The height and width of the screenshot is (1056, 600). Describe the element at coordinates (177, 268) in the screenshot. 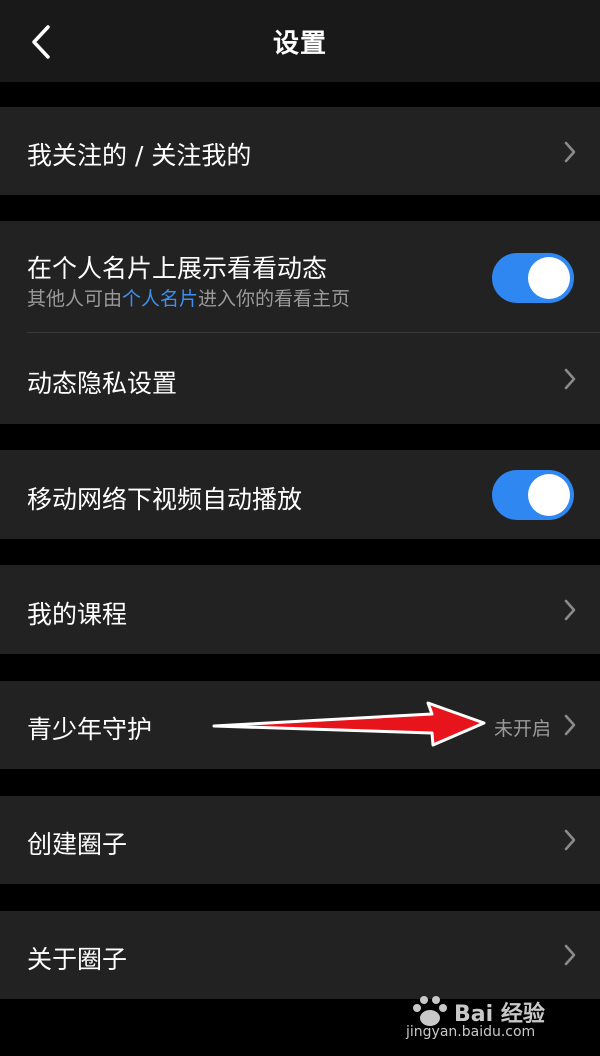

I see `row-show-moments-label: 在个人名片上展示看看动态` at that location.